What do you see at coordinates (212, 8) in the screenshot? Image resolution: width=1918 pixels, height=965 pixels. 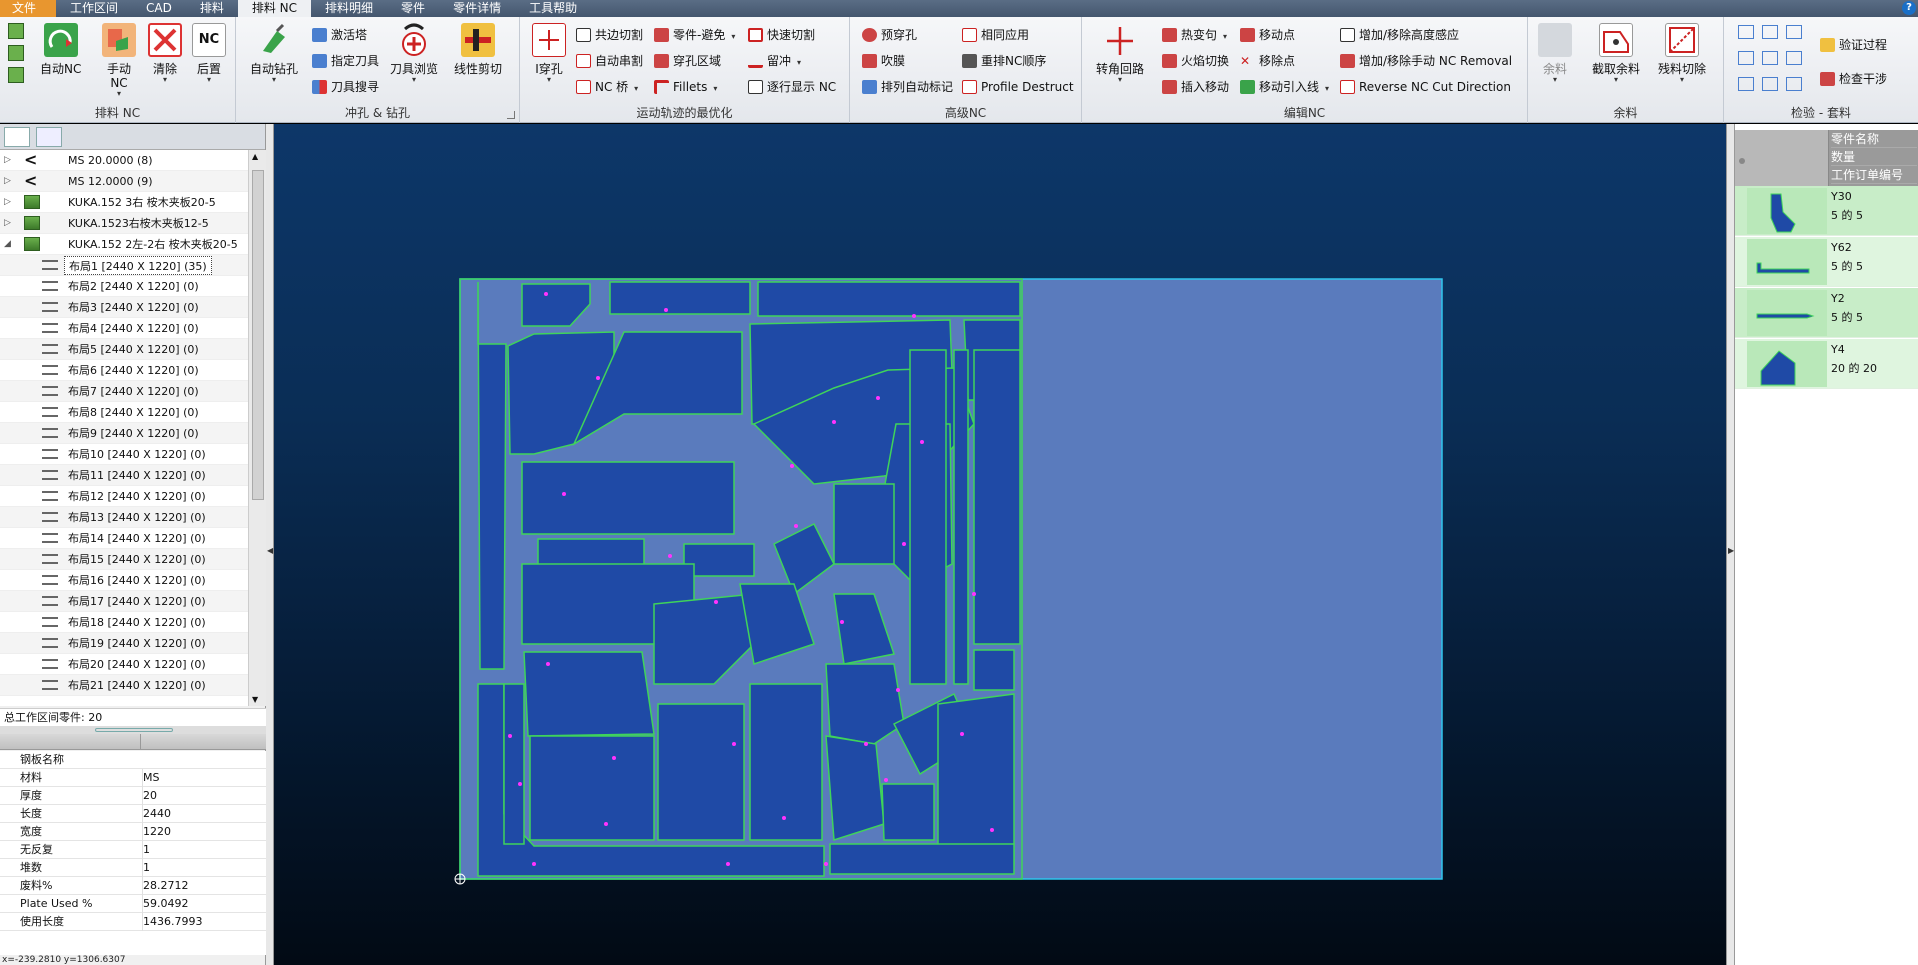 I see `menu-tab-nesting: 排料` at bounding box center [212, 8].